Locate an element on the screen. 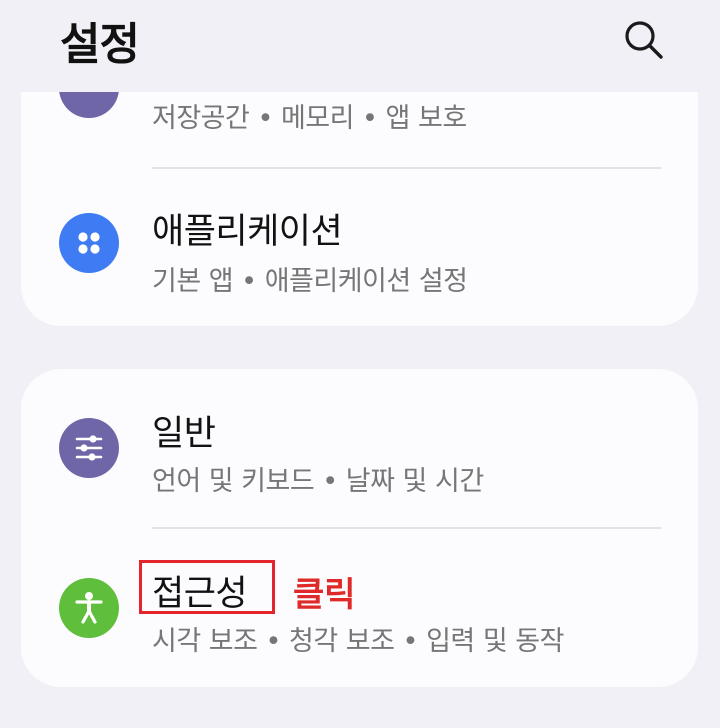 This screenshot has height=728, width=720. device-care-subtitle: 저장공간 • 메모리 • 앱 보호 is located at coordinates (309, 118).